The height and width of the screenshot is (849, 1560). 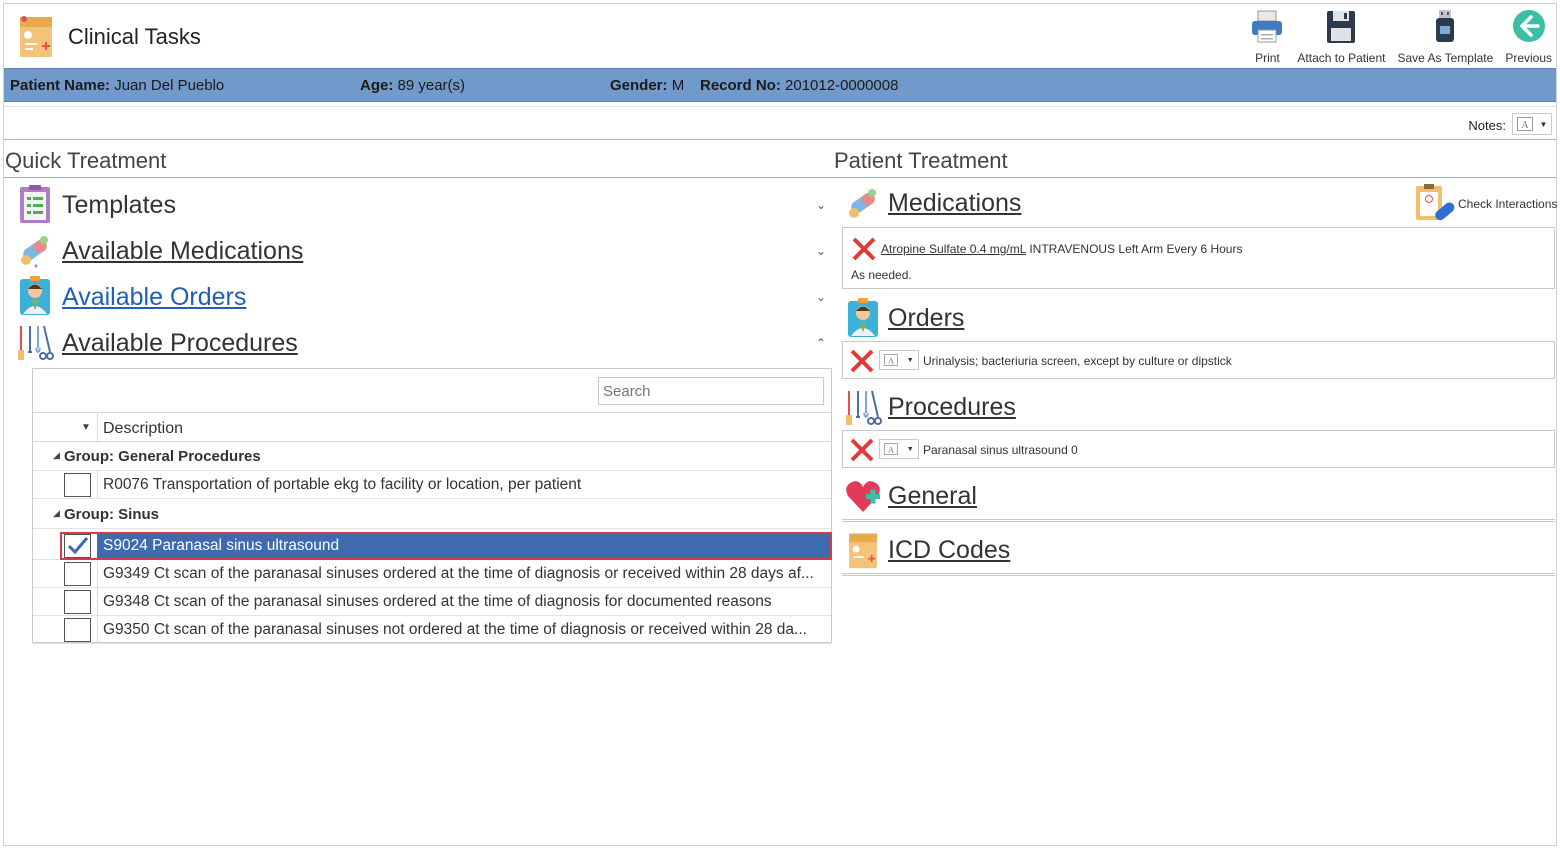 I want to click on description-column-header: Description, so click(x=143, y=429).